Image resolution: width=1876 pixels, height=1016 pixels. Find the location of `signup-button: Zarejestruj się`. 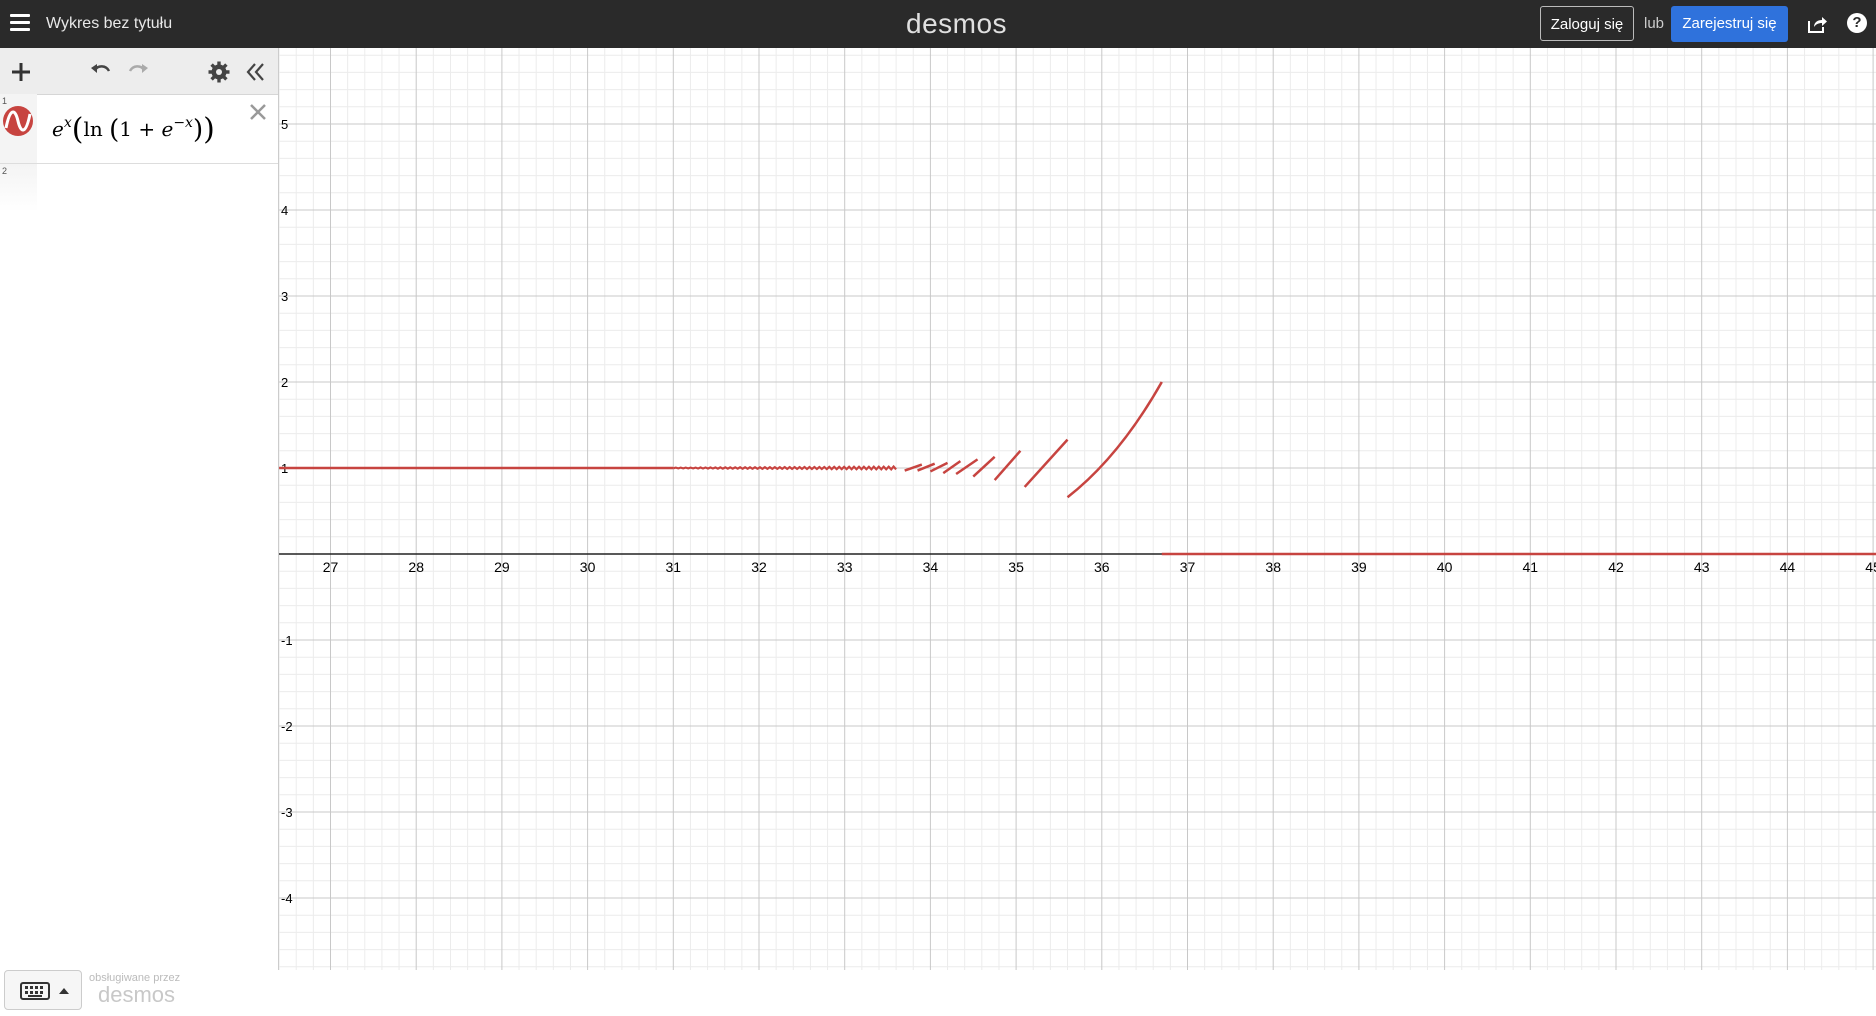

signup-button: Zarejestruj się is located at coordinates (1729, 24).